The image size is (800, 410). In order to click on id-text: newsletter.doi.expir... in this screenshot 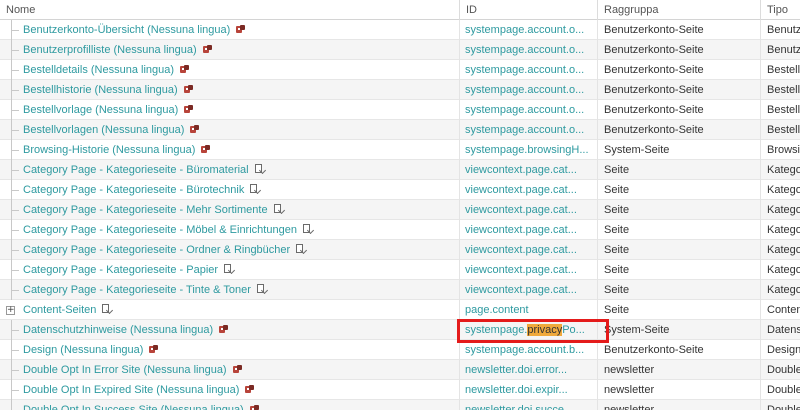, I will do `click(516, 390)`.